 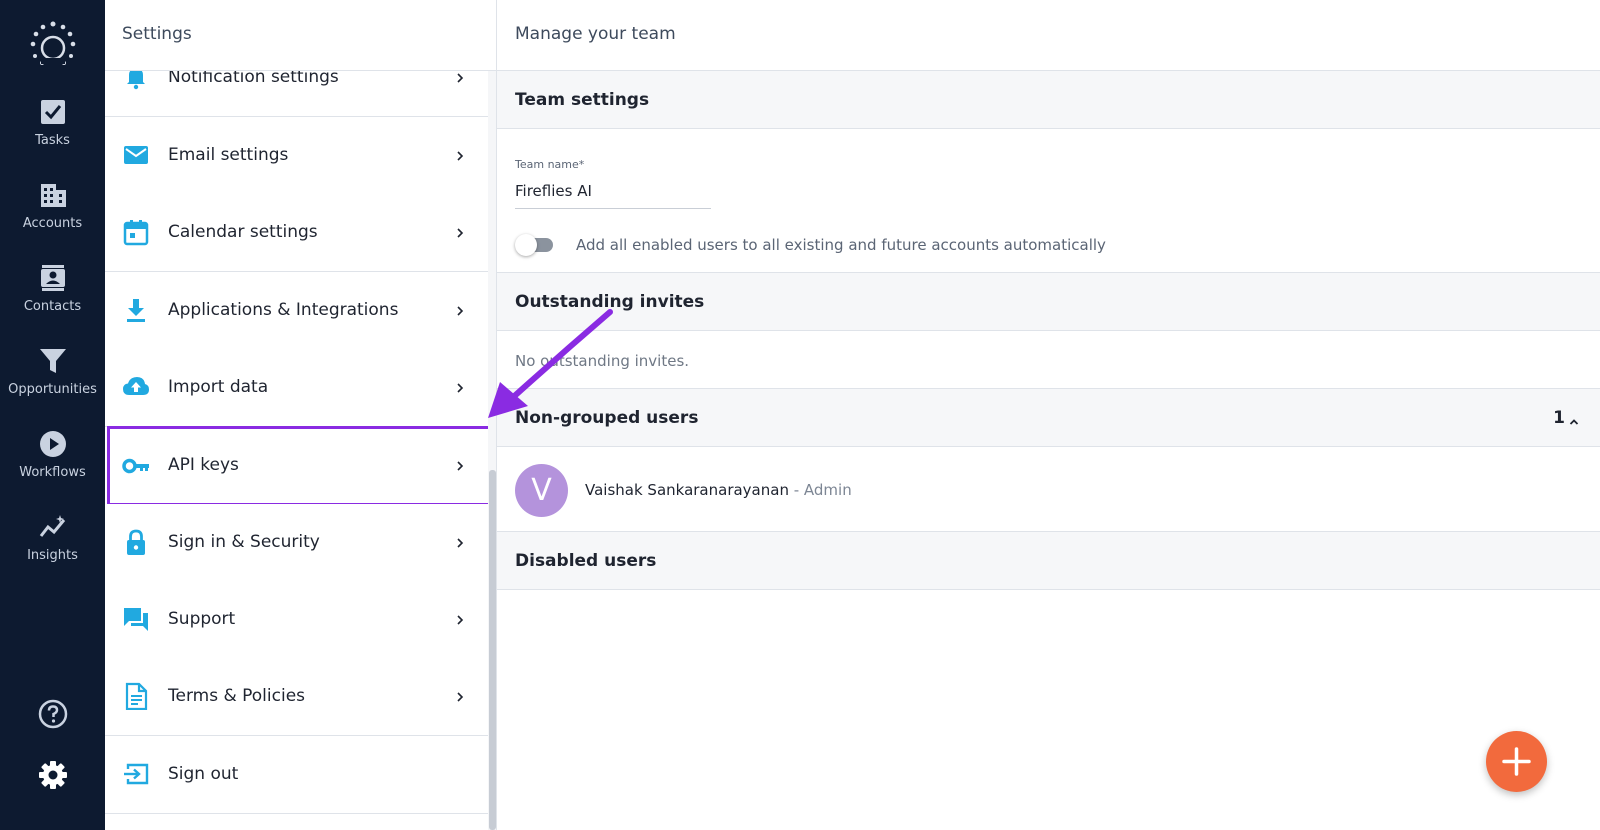 I want to click on menu-item-label: Terms & Policies, so click(x=237, y=696).